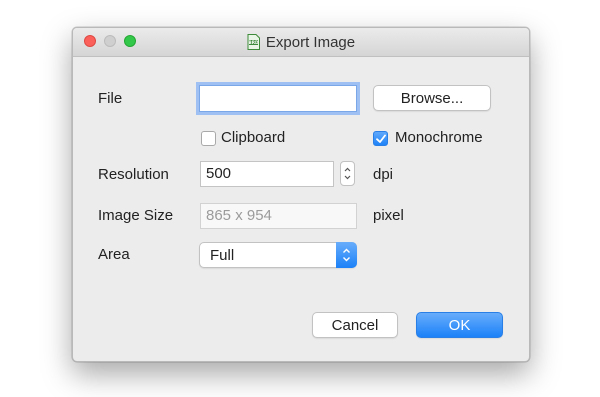  What do you see at coordinates (278, 98) in the screenshot?
I see `file-path-input` at bounding box center [278, 98].